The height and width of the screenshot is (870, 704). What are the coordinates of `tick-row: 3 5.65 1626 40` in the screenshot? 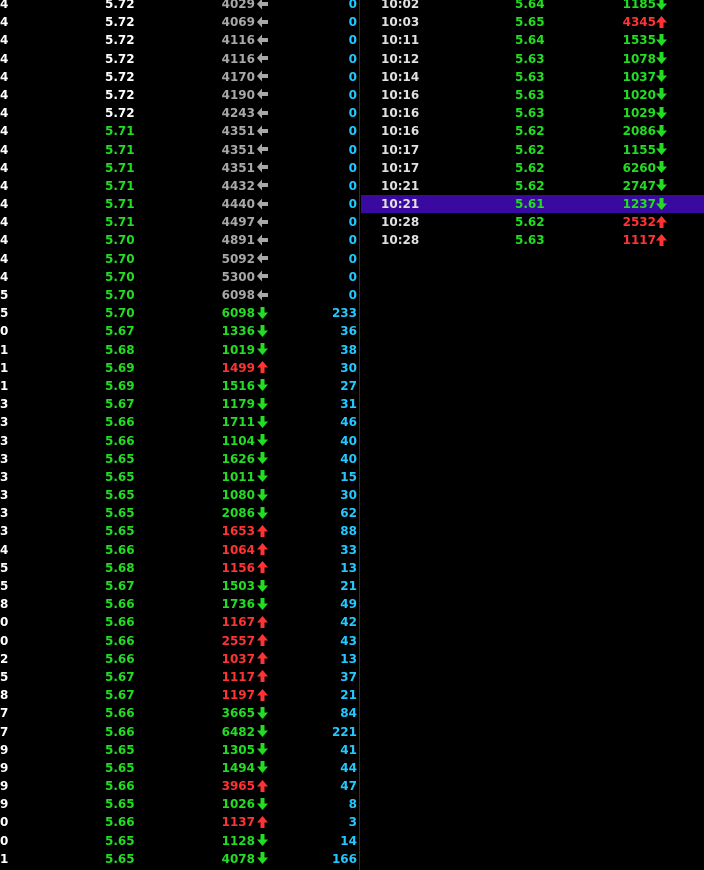 It's located at (179, 459).